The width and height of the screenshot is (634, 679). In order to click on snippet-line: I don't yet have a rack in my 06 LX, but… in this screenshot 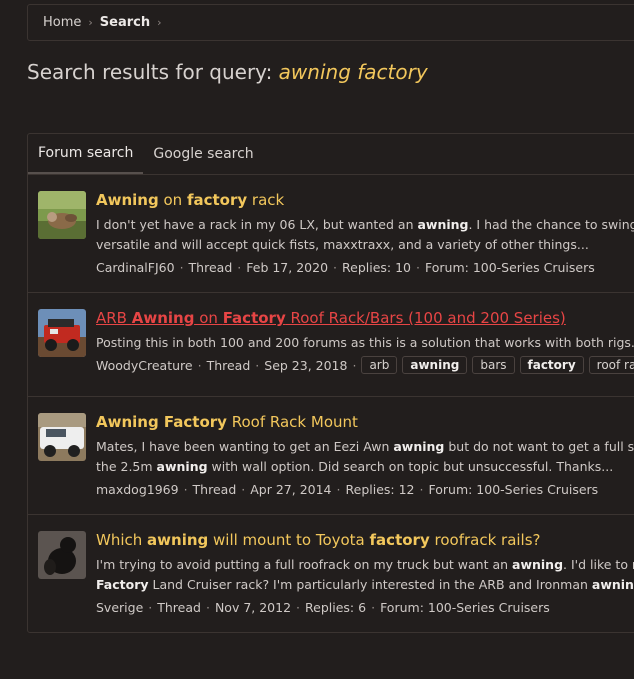, I will do `click(365, 225)`.